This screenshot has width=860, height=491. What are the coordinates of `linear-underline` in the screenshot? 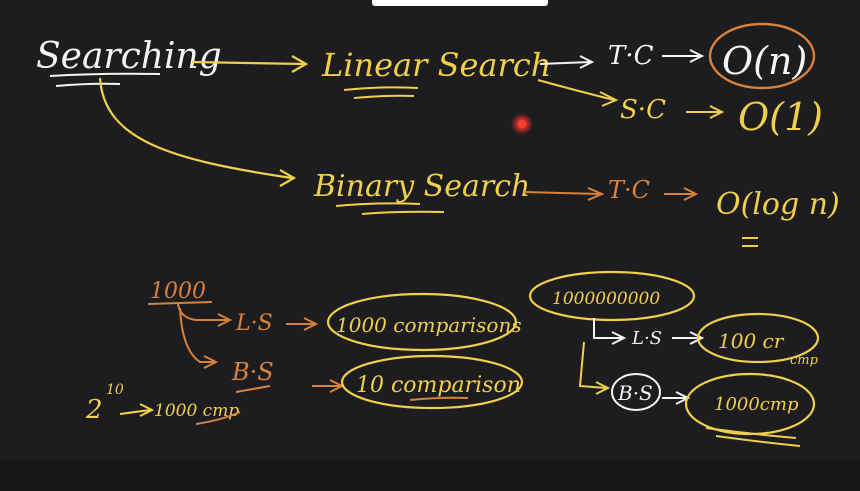 It's located at (381, 88).